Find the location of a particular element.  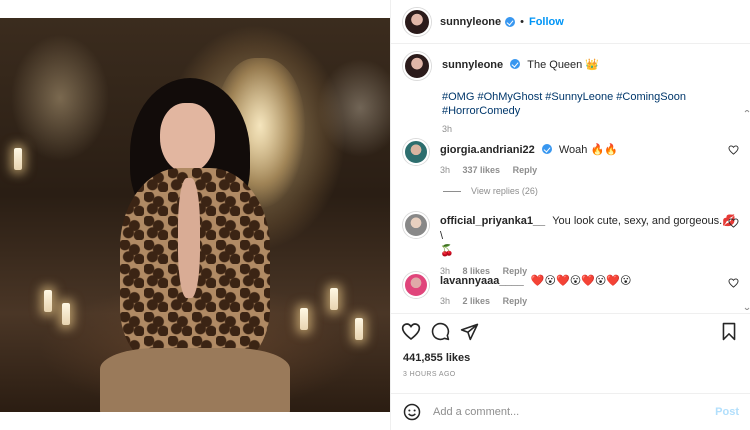

heart-icon is located at coordinates (411, 331).